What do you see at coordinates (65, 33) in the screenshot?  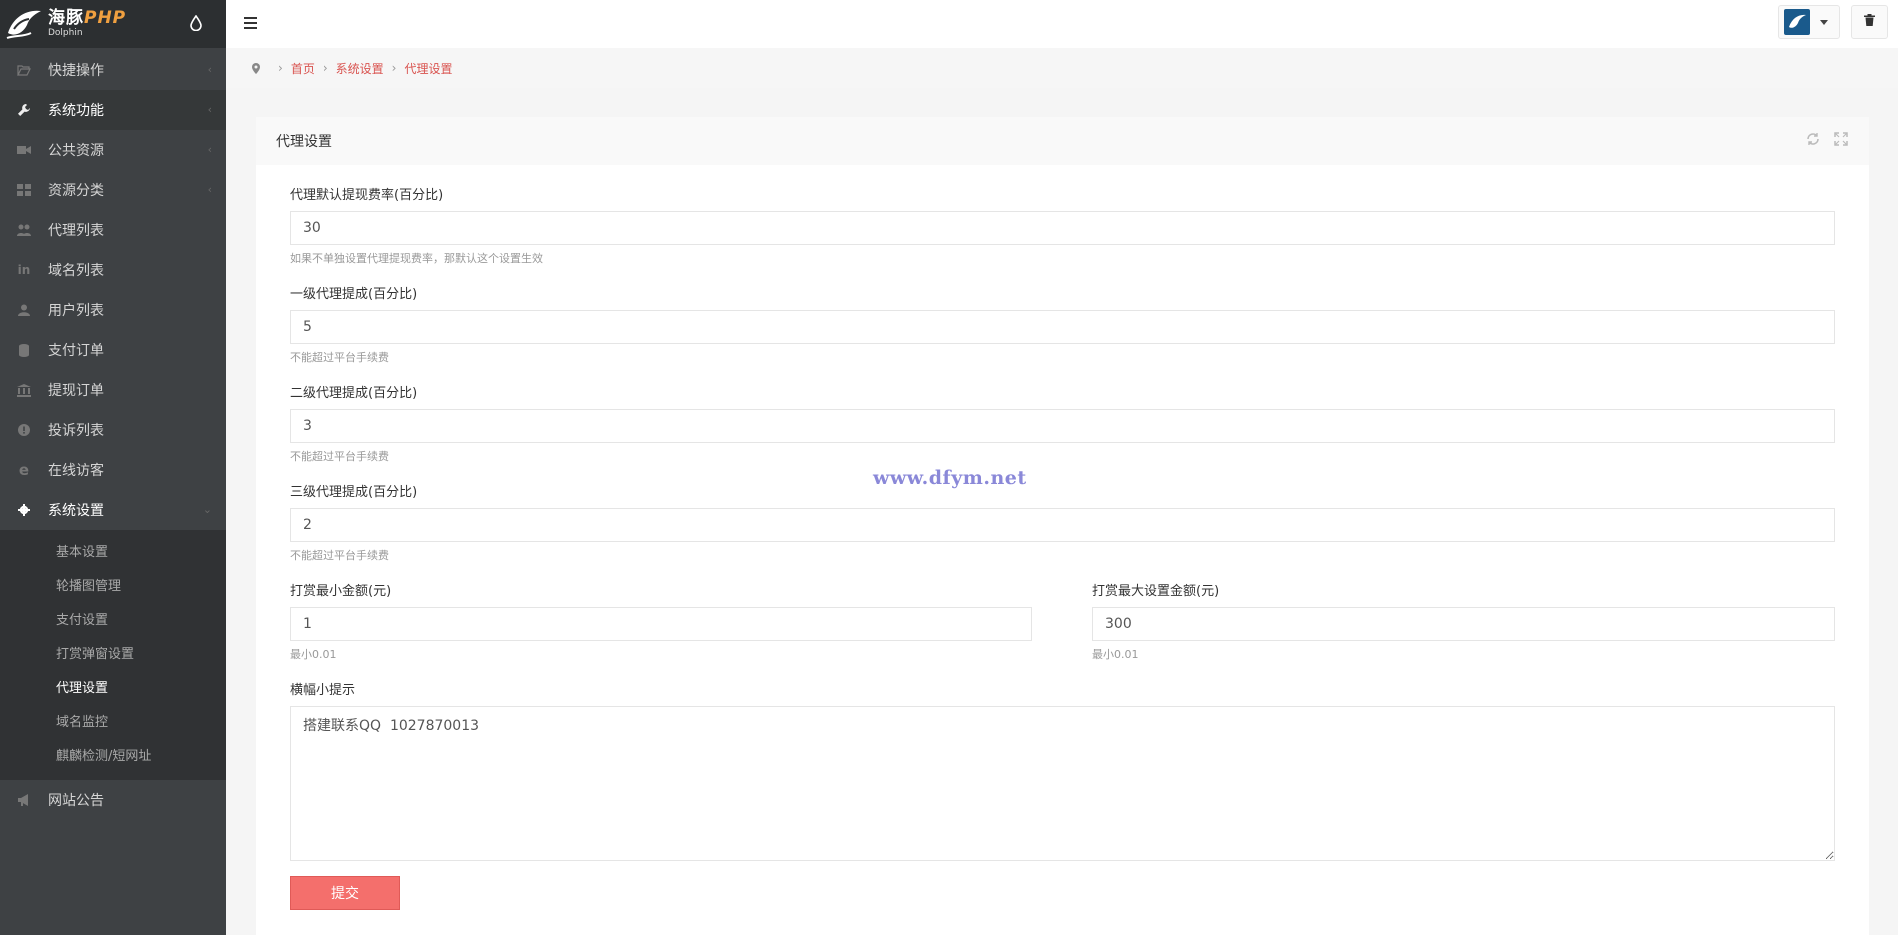 I see `brand-sub: Dolphin` at bounding box center [65, 33].